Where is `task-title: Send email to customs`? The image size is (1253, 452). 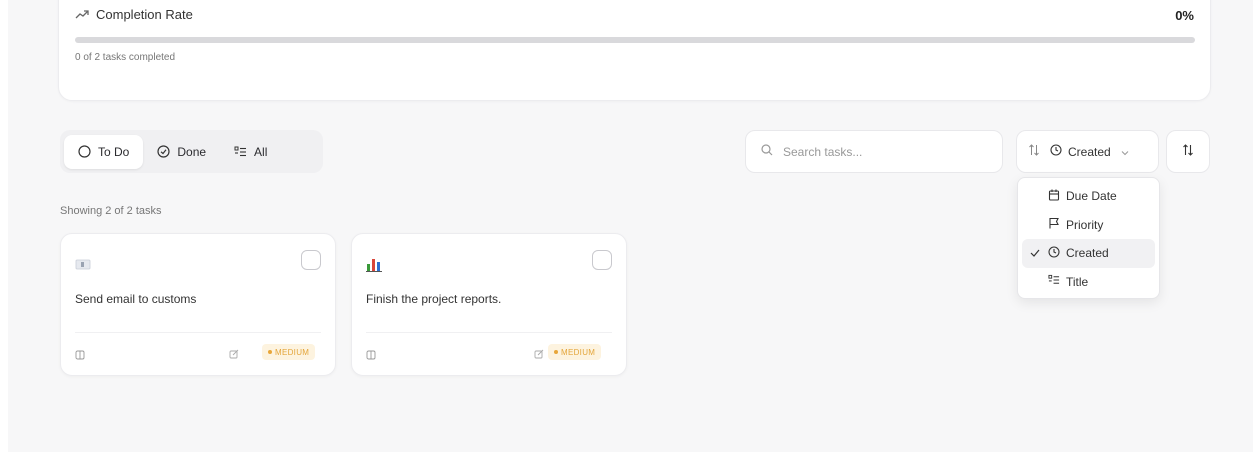
task-title: Send email to customs is located at coordinates (136, 299).